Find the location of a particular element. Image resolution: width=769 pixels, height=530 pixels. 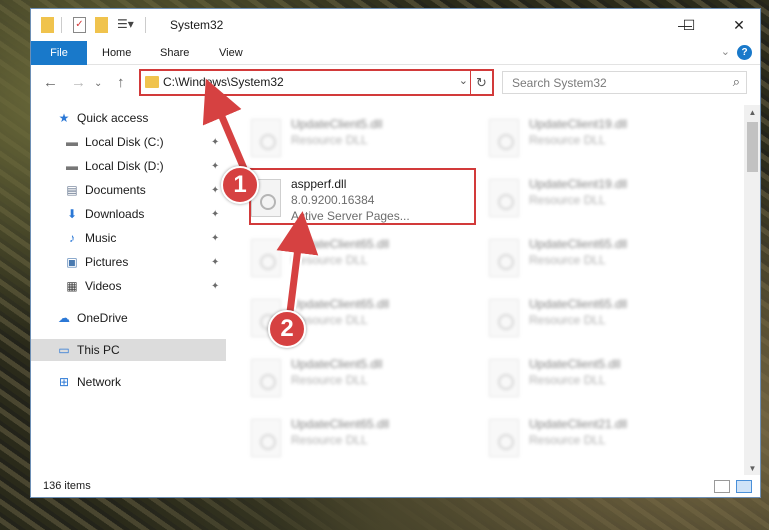

step-1-badge: 1 is located at coordinates (240, 185).